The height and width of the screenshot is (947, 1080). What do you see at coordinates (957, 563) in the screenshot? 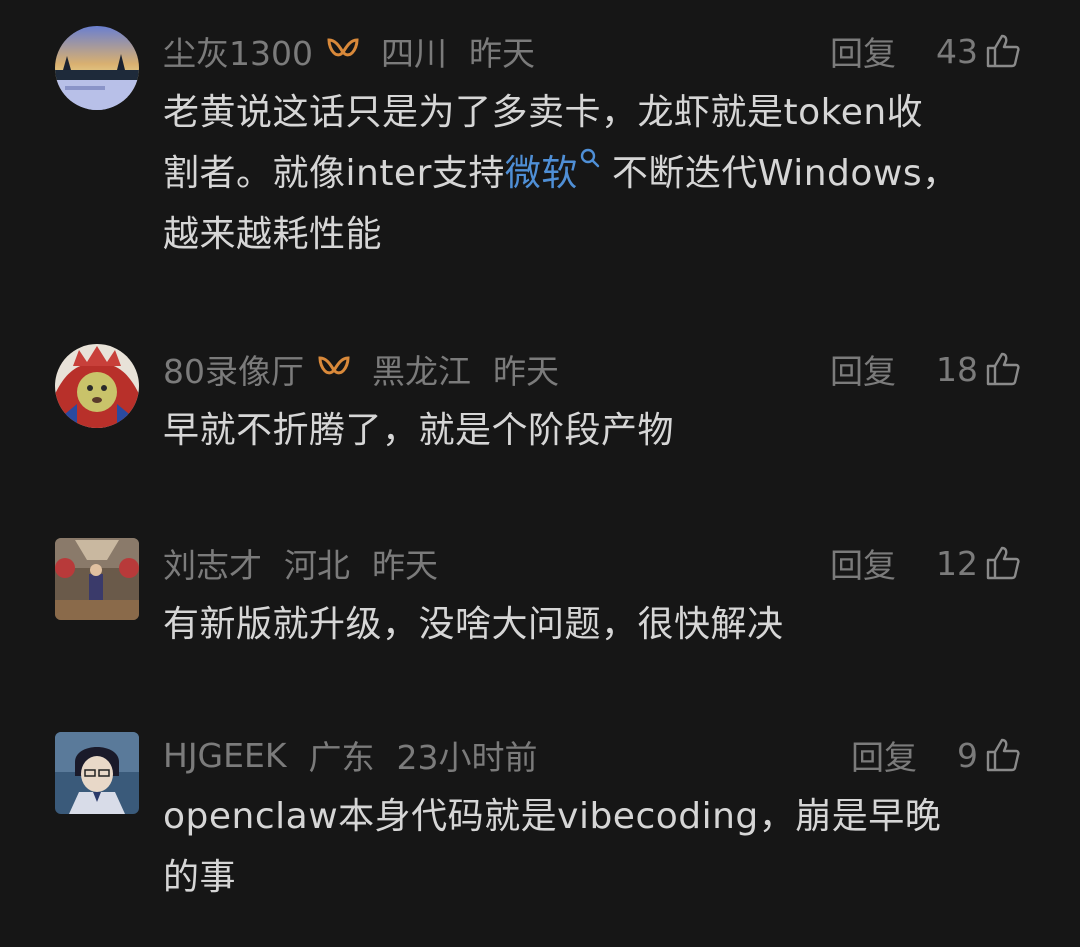
I see `like-count: 12` at bounding box center [957, 563].